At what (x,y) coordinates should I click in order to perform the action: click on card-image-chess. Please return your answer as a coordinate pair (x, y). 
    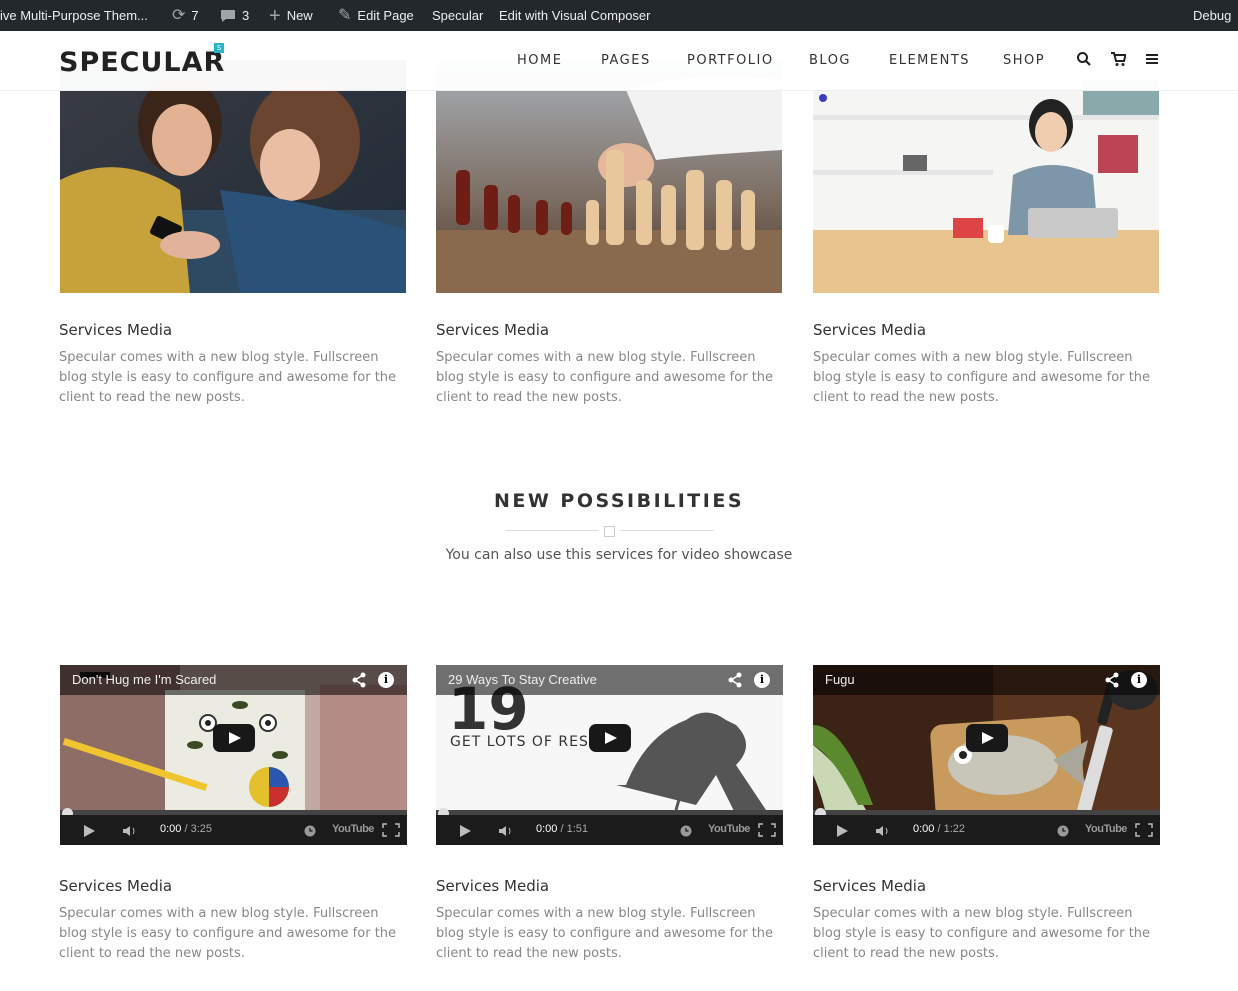
    Looking at the image, I should click on (609, 176).